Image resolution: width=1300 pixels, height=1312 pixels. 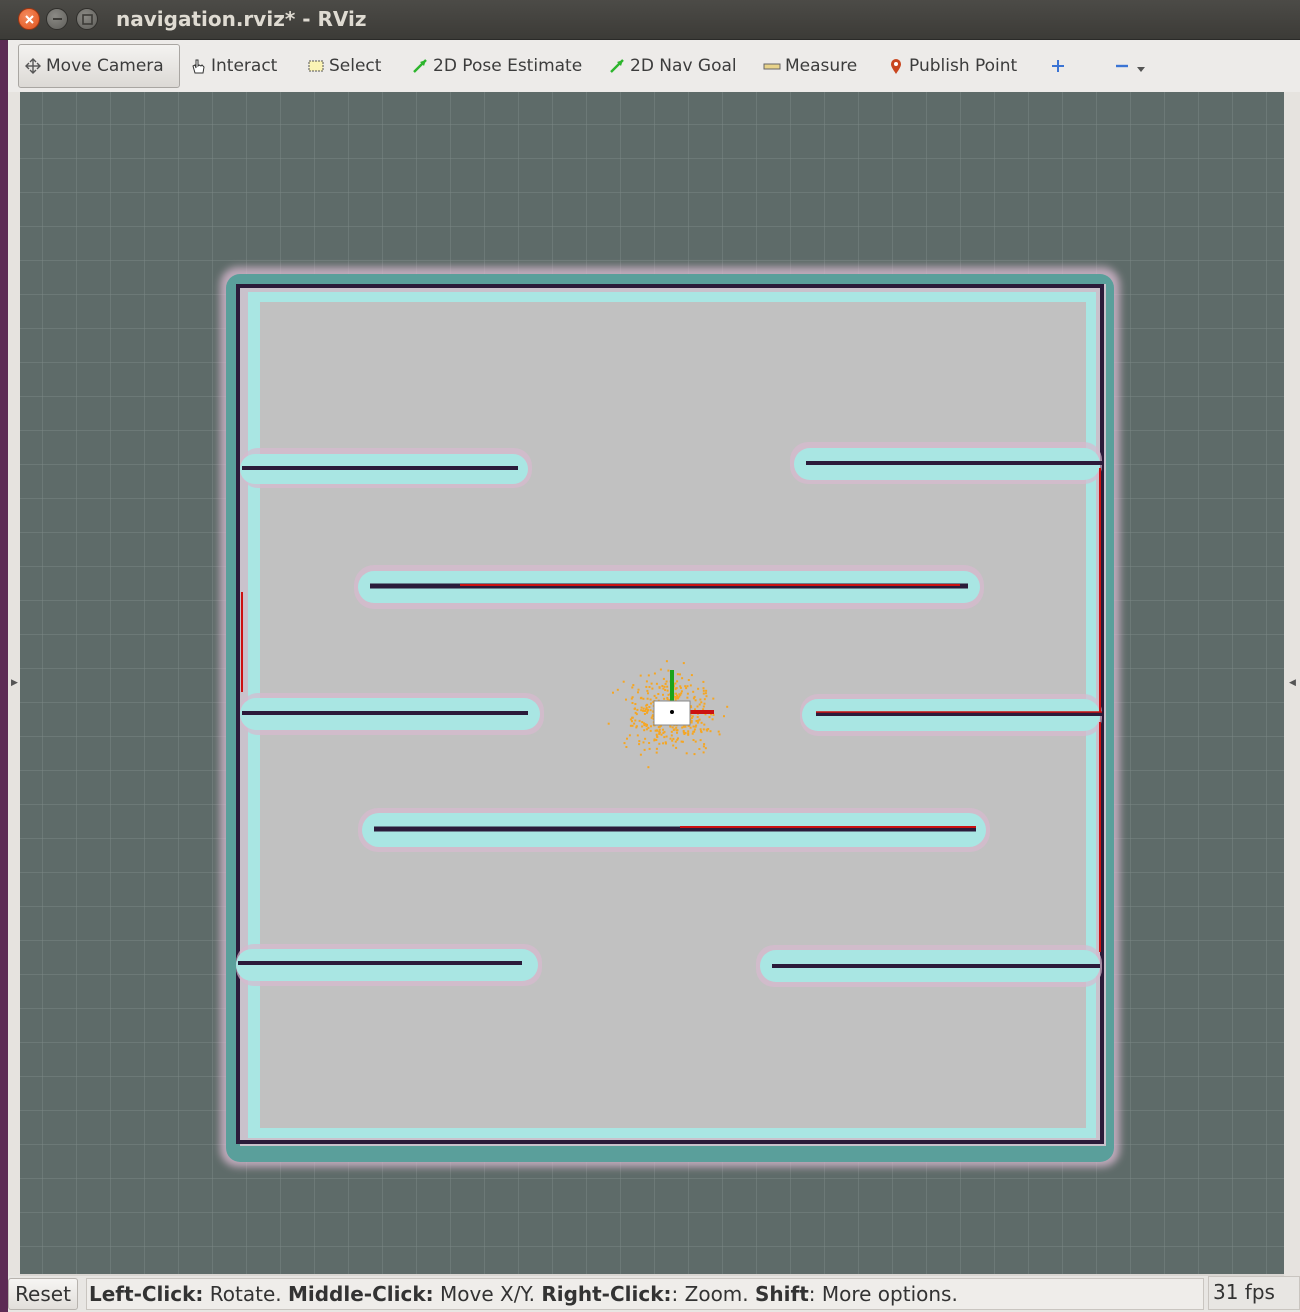 What do you see at coordinates (495, 66) in the screenshot?
I see `tool-2d-pose-estimate: 2D Pose Estimate` at bounding box center [495, 66].